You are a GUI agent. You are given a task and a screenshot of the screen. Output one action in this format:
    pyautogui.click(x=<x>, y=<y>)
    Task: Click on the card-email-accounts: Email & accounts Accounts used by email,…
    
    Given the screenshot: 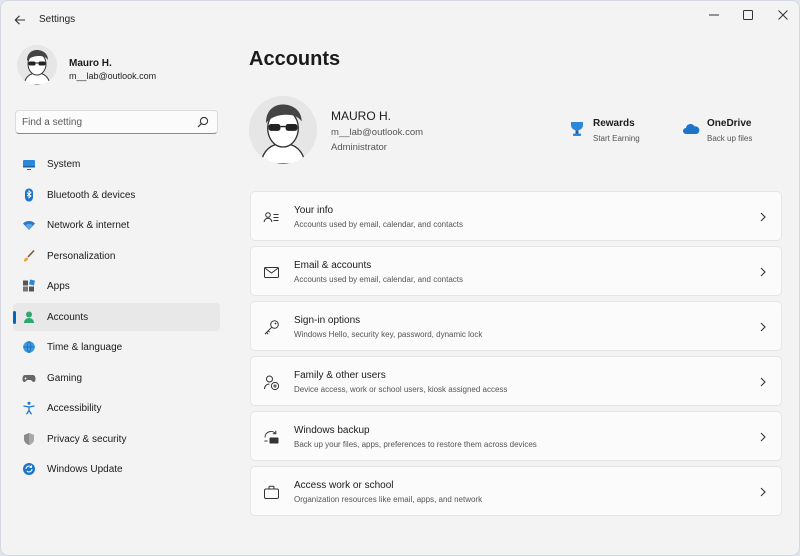 What is the action you would take?
    pyautogui.click(x=516, y=271)
    